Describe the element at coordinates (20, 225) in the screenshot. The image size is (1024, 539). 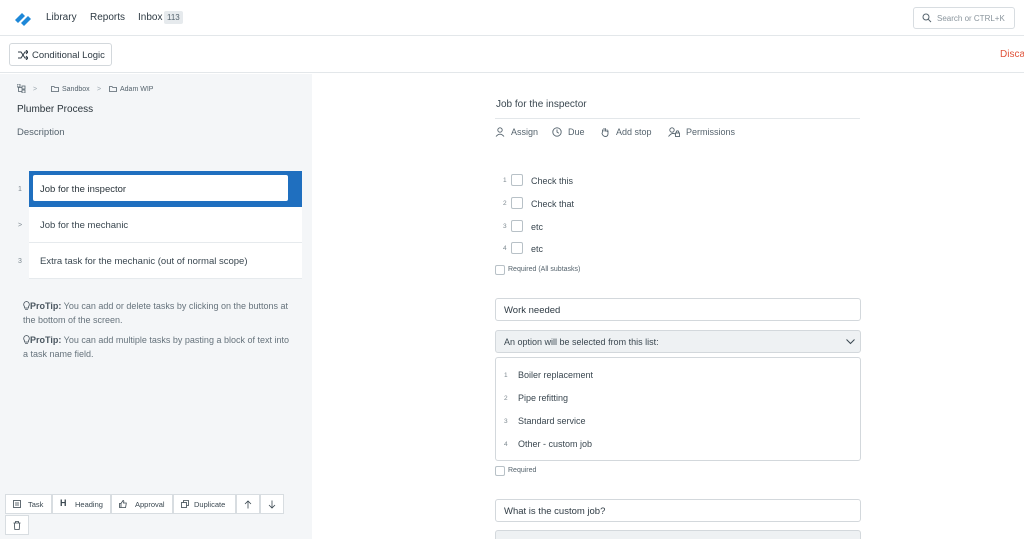
I see `task-number: >` at that location.